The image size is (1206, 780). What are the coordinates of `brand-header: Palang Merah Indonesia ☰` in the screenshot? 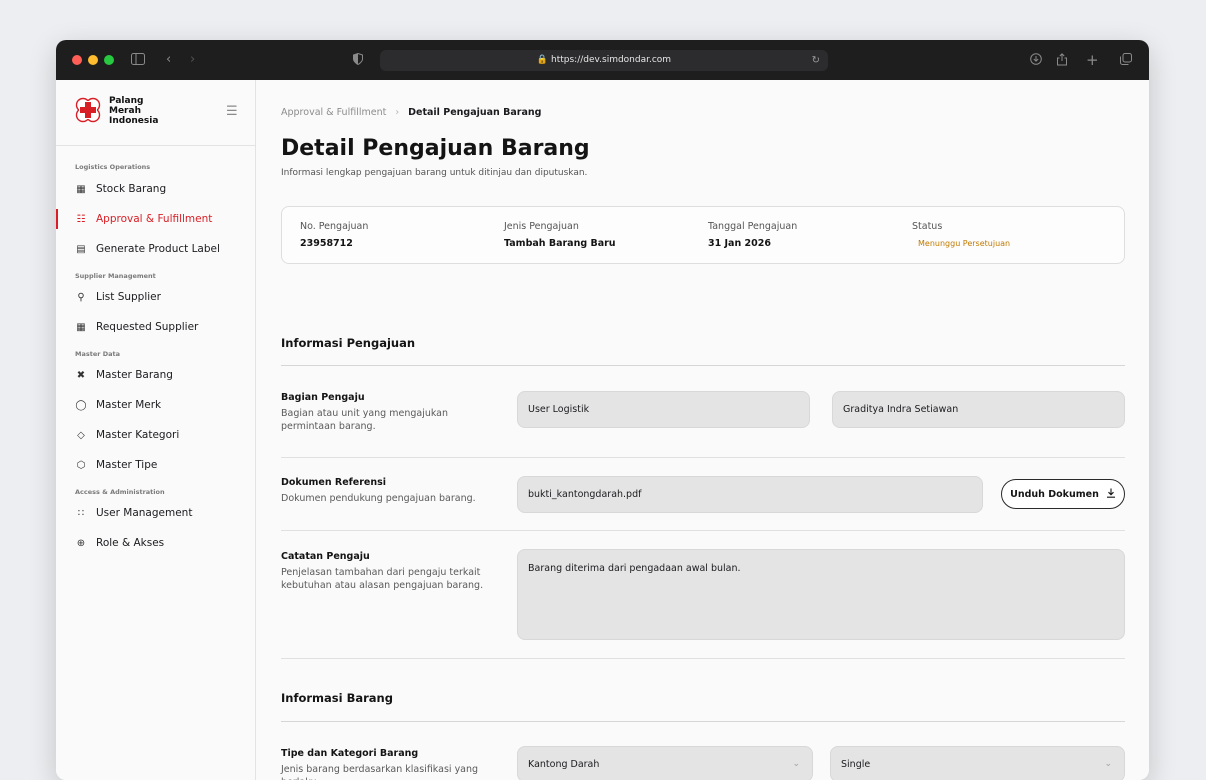 It's located at (155, 113).